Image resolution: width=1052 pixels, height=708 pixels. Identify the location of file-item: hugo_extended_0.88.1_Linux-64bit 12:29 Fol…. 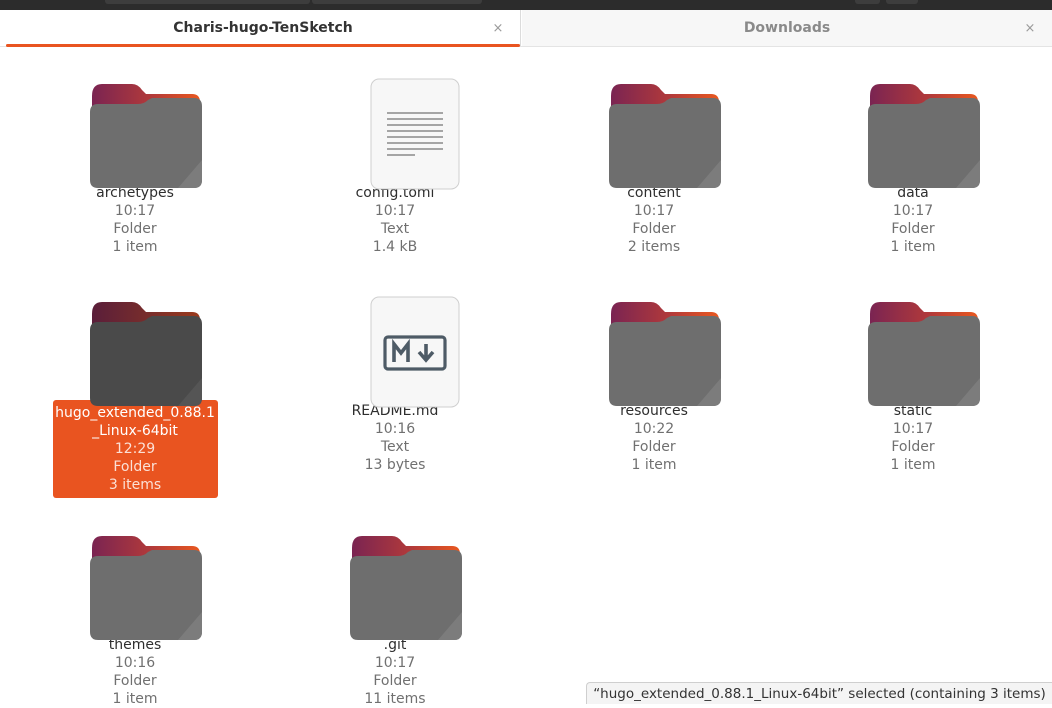
(135, 390).